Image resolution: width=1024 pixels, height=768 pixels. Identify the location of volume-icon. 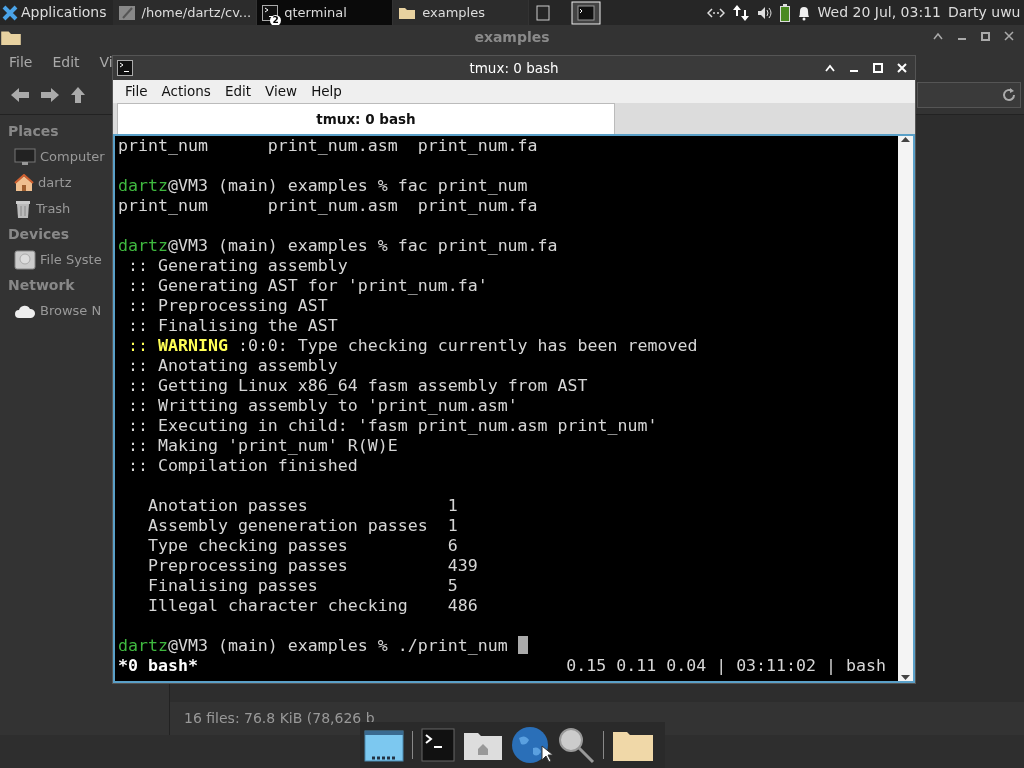
(764, 12).